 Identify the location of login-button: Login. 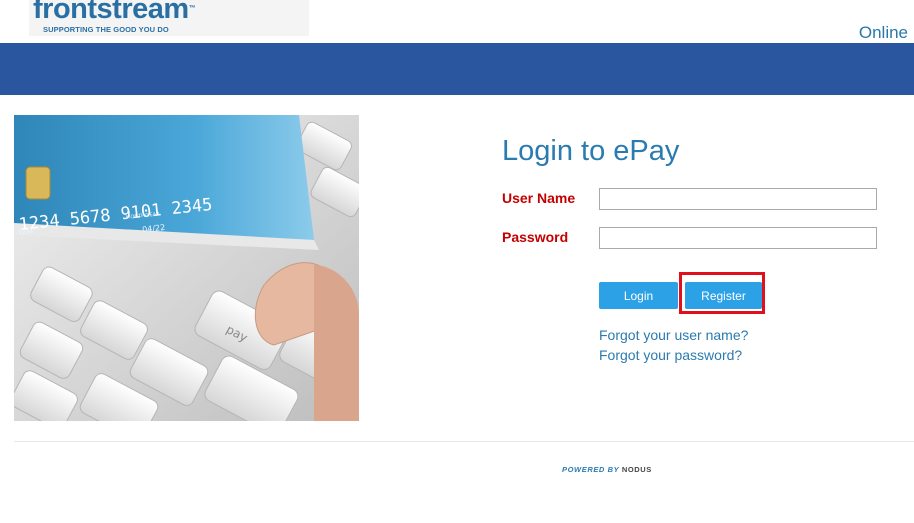
(638, 295).